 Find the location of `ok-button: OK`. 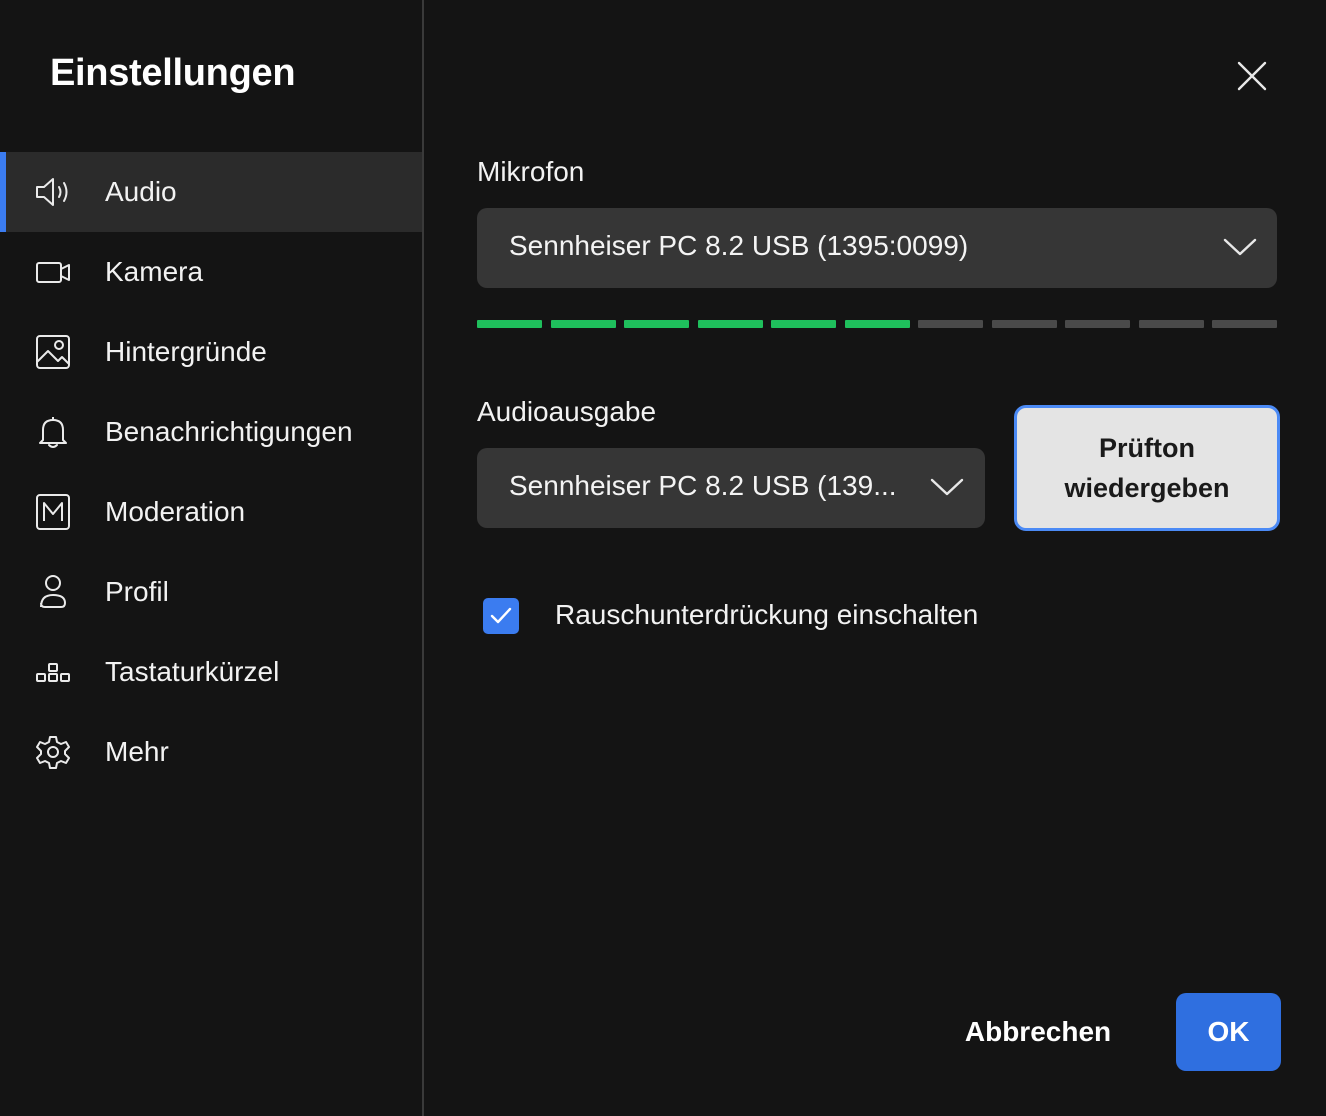

ok-button: OK is located at coordinates (1228, 1032).